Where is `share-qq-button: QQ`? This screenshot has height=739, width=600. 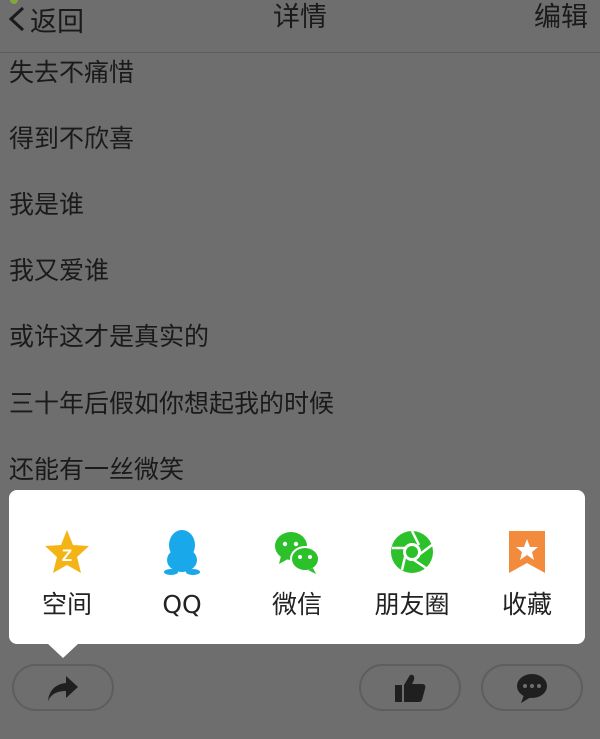 share-qq-button: QQ is located at coordinates (182, 567).